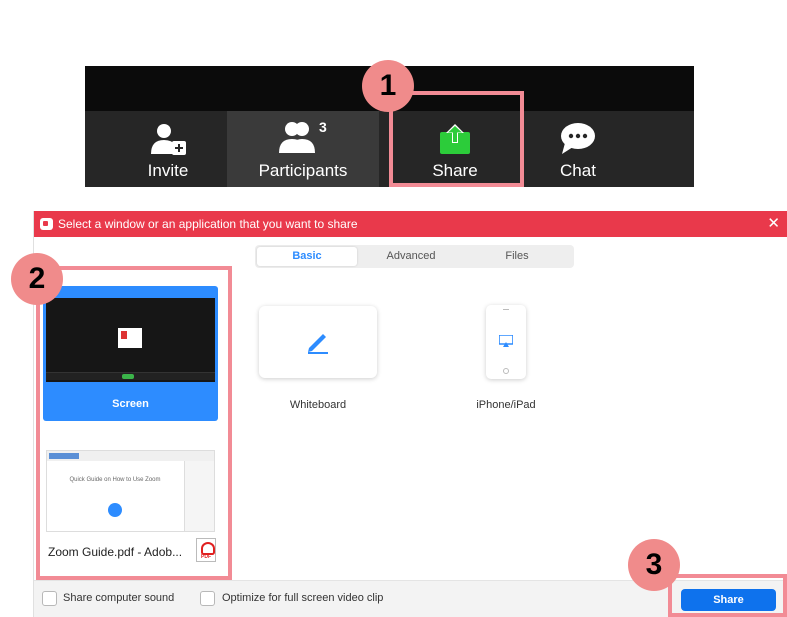 This screenshot has height=617, width=787. What do you see at coordinates (456, 139) in the screenshot?
I see `share-button-highlight` at bounding box center [456, 139].